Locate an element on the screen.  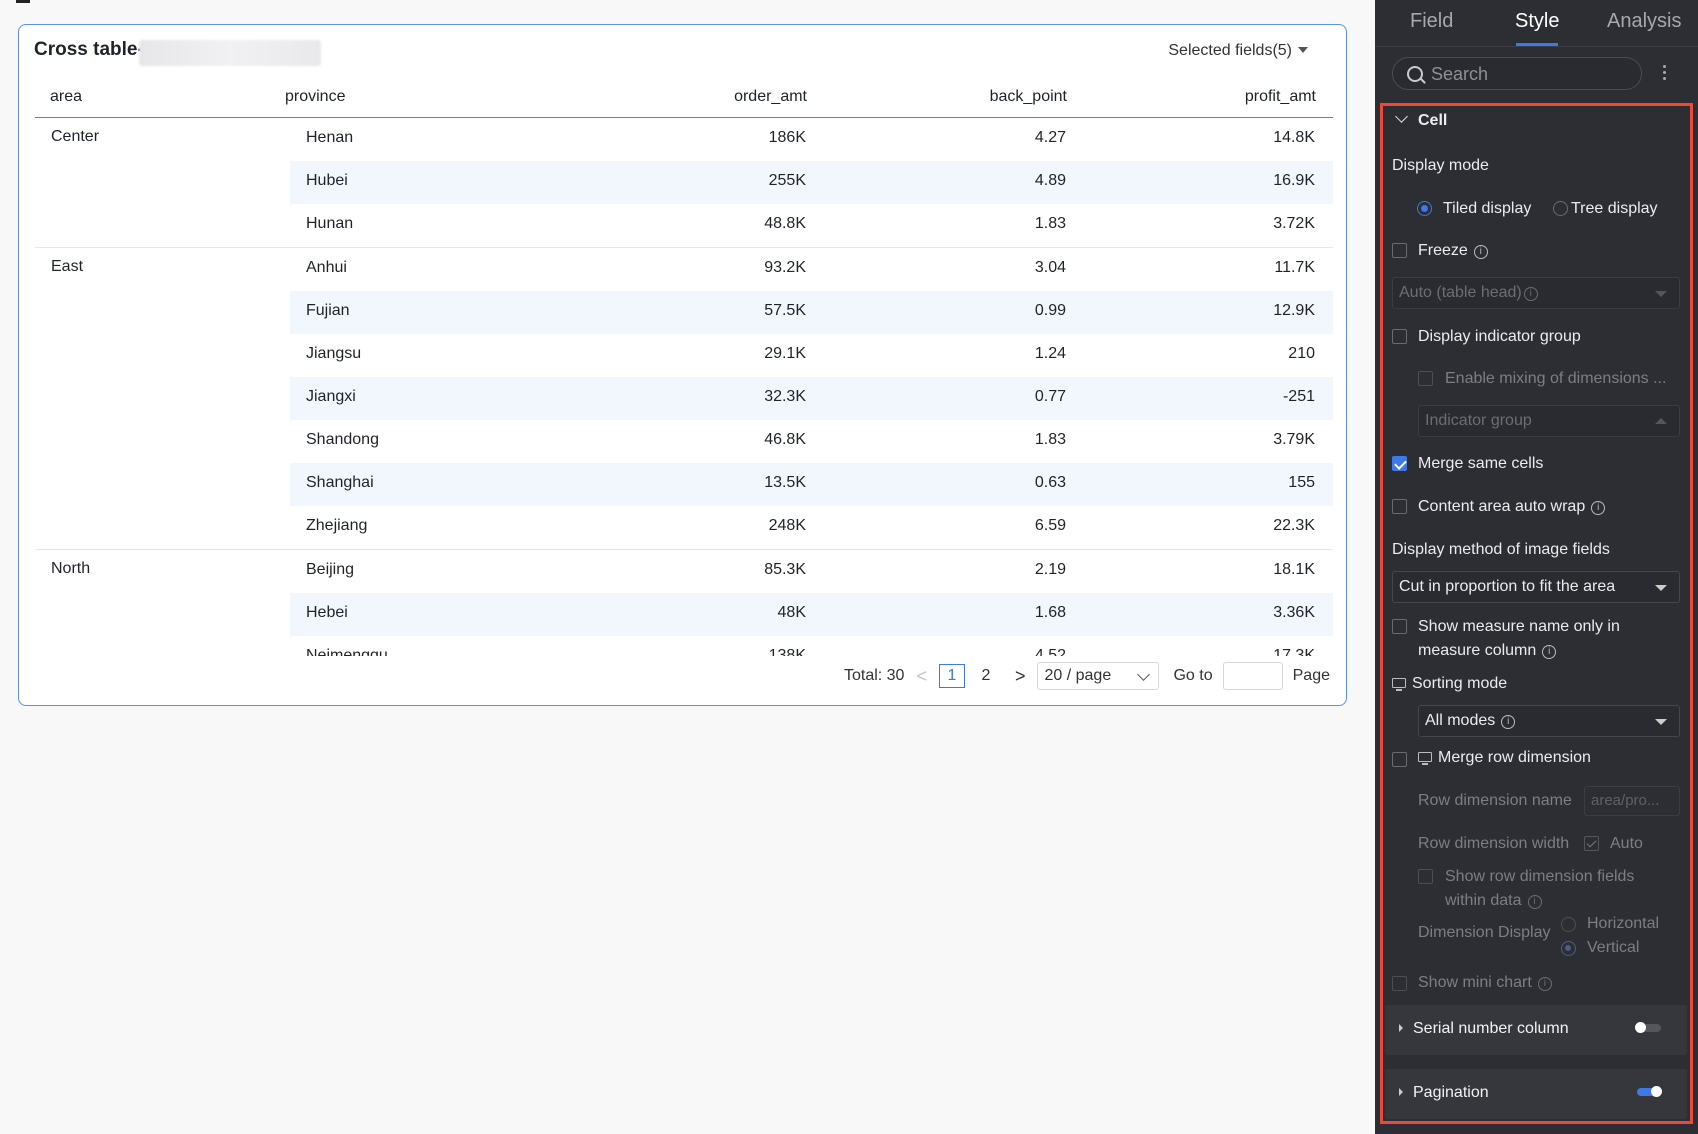
show-measure-name-checkbox is located at coordinates (1399, 626).